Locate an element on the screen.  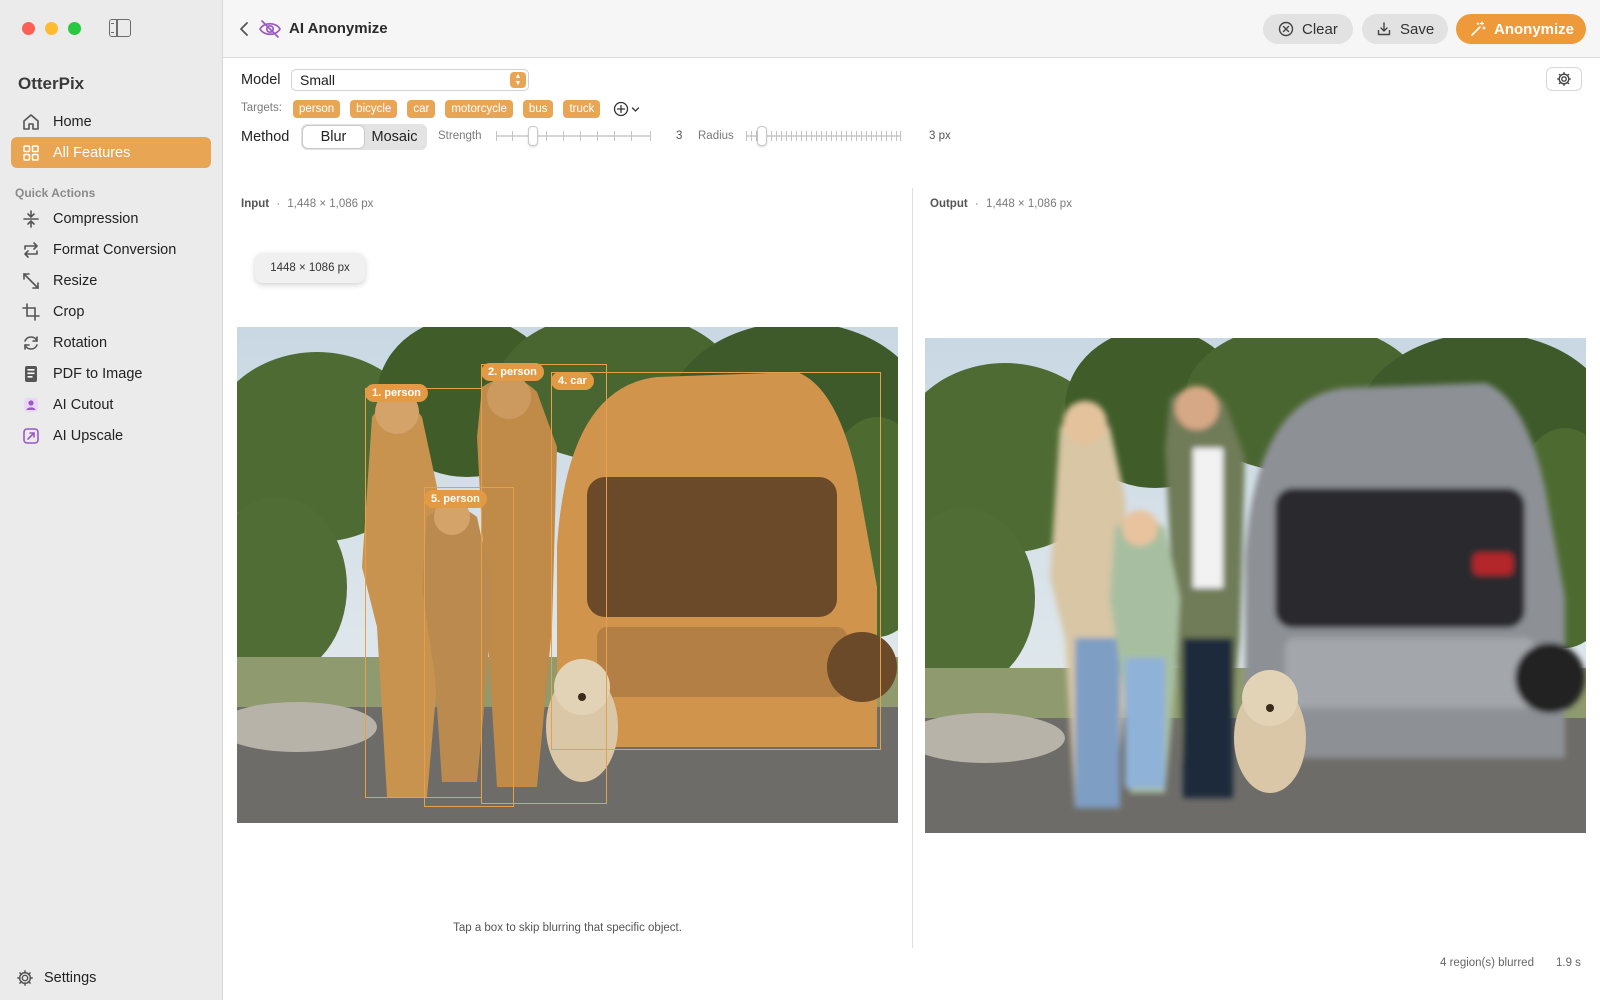
detection-box-label: 4. car is located at coordinates (572, 381).